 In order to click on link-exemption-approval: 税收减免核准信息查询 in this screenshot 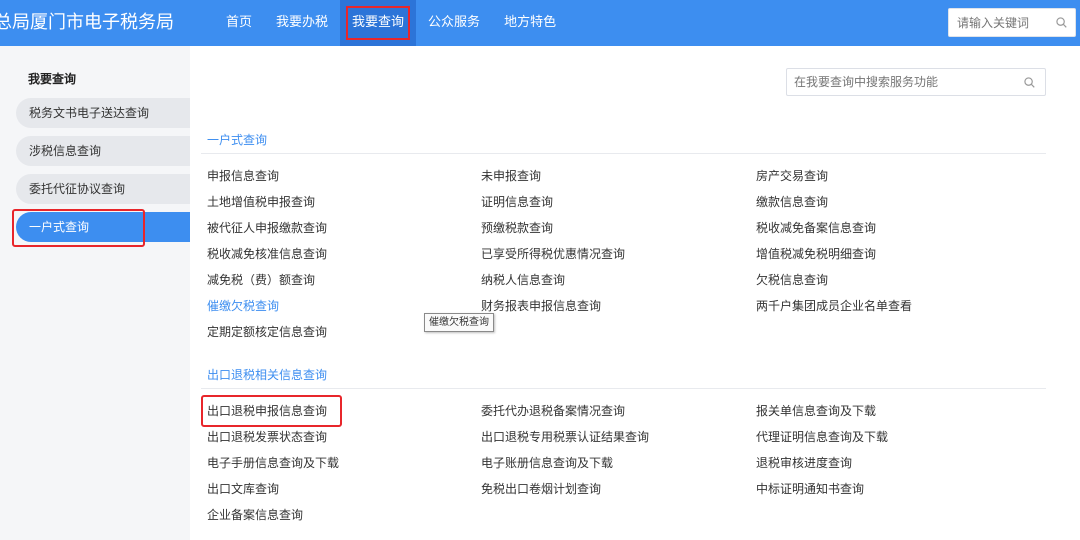, I will do `click(267, 253)`.